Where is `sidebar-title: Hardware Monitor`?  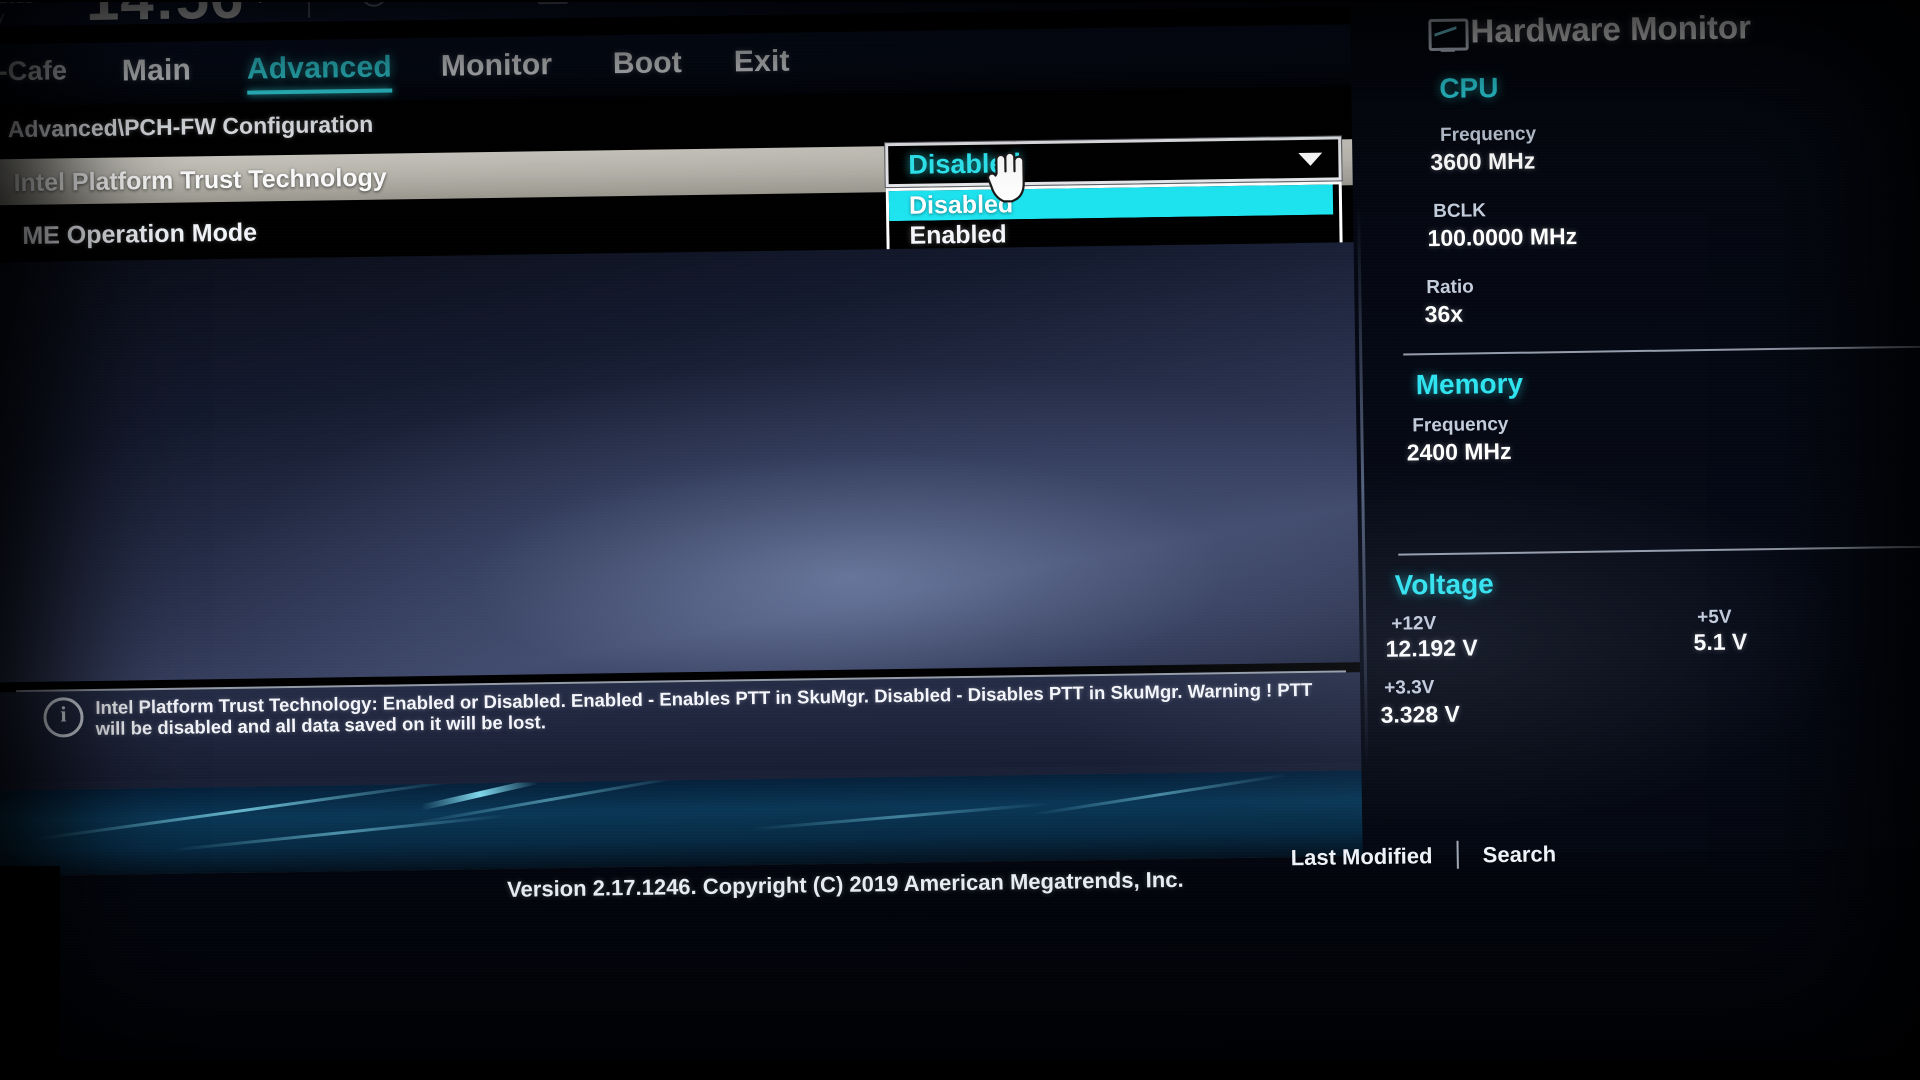 sidebar-title: Hardware Monitor is located at coordinates (1611, 29).